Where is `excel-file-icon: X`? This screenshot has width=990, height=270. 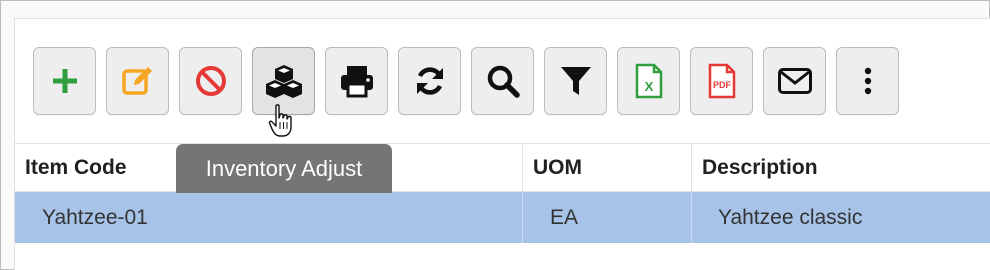 excel-file-icon: X is located at coordinates (648, 81).